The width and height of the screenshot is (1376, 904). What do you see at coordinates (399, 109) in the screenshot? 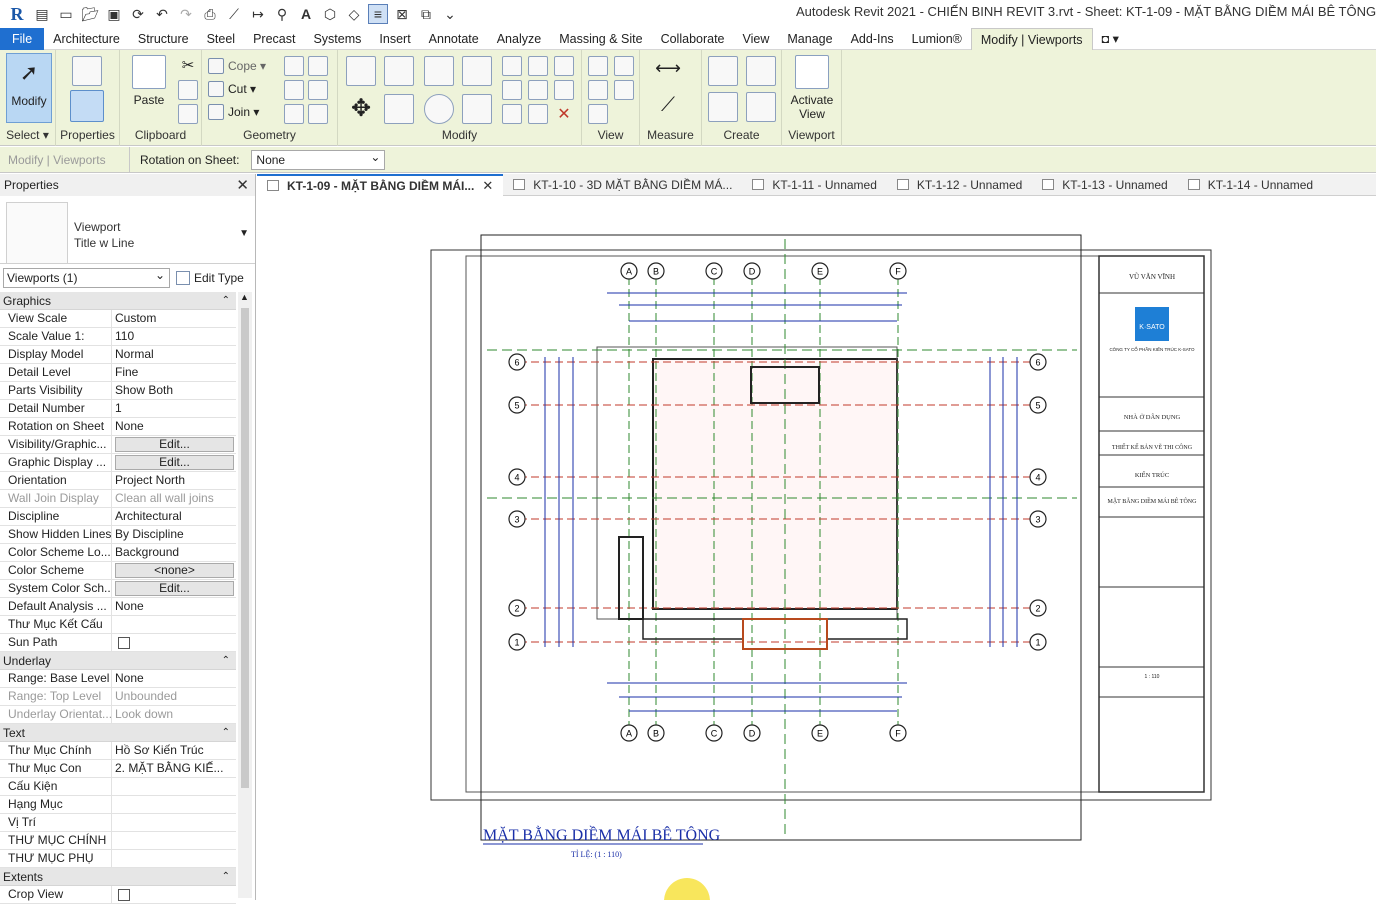
I see `copy-element-icon` at bounding box center [399, 109].